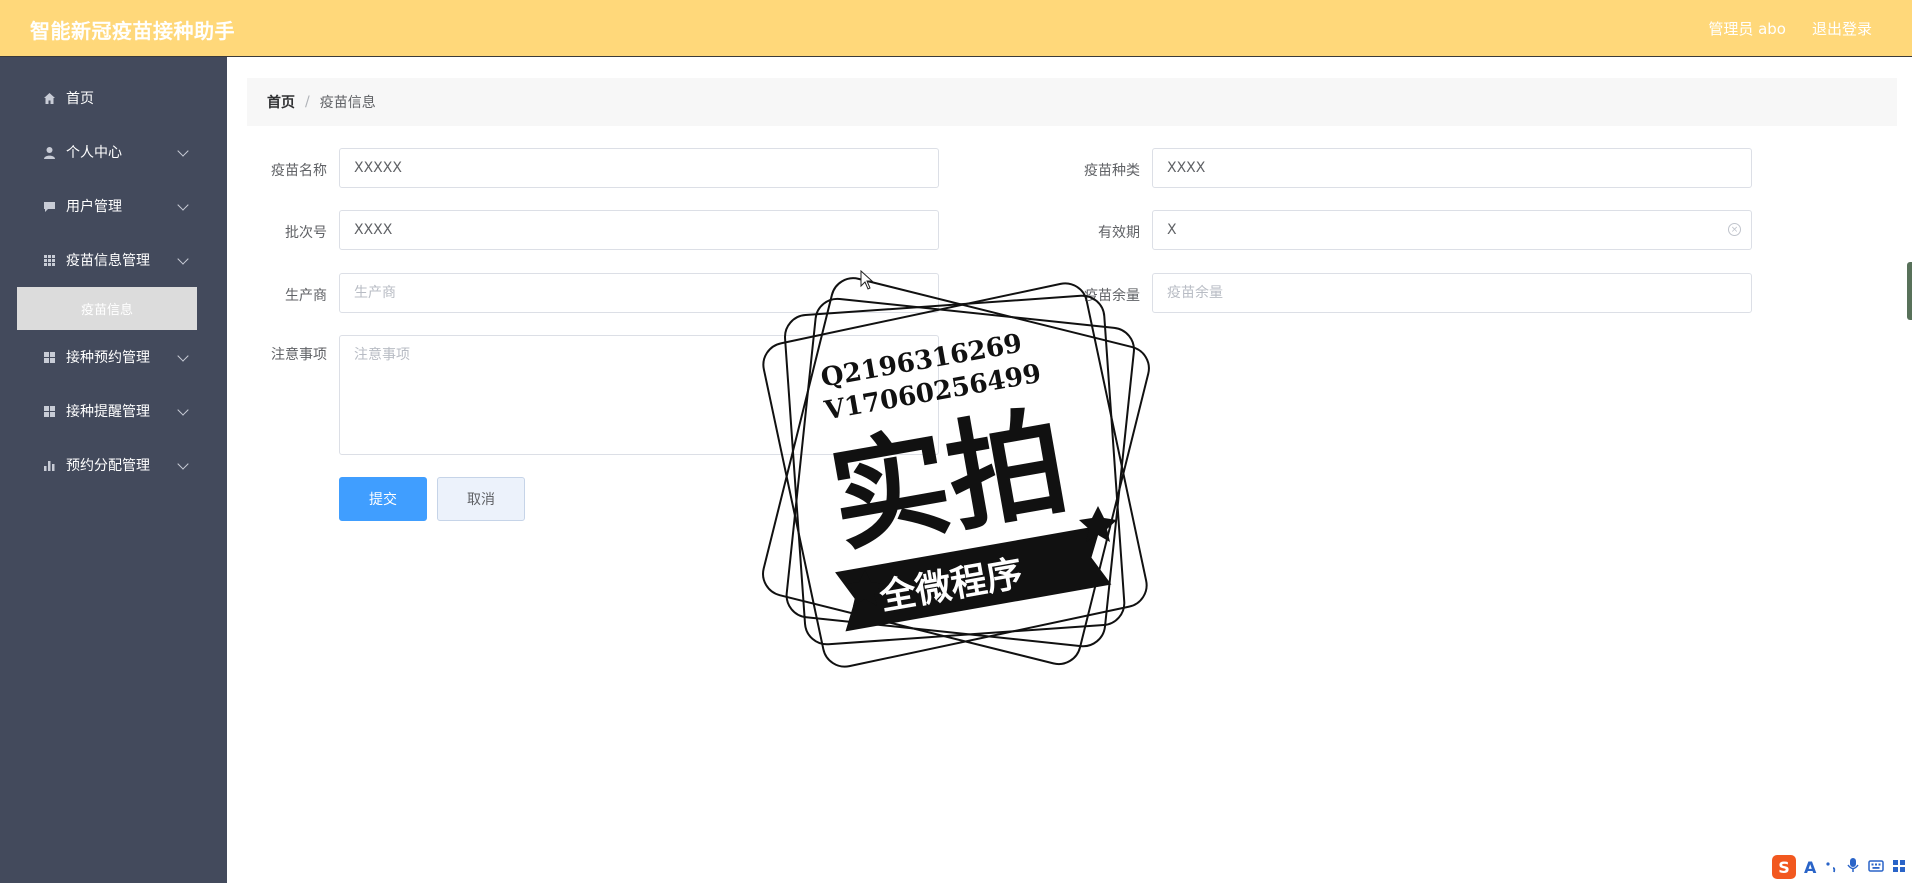 The height and width of the screenshot is (883, 1912). Describe the element at coordinates (94, 153) in the screenshot. I see `sidebar-item-label: 个人中心` at that location.